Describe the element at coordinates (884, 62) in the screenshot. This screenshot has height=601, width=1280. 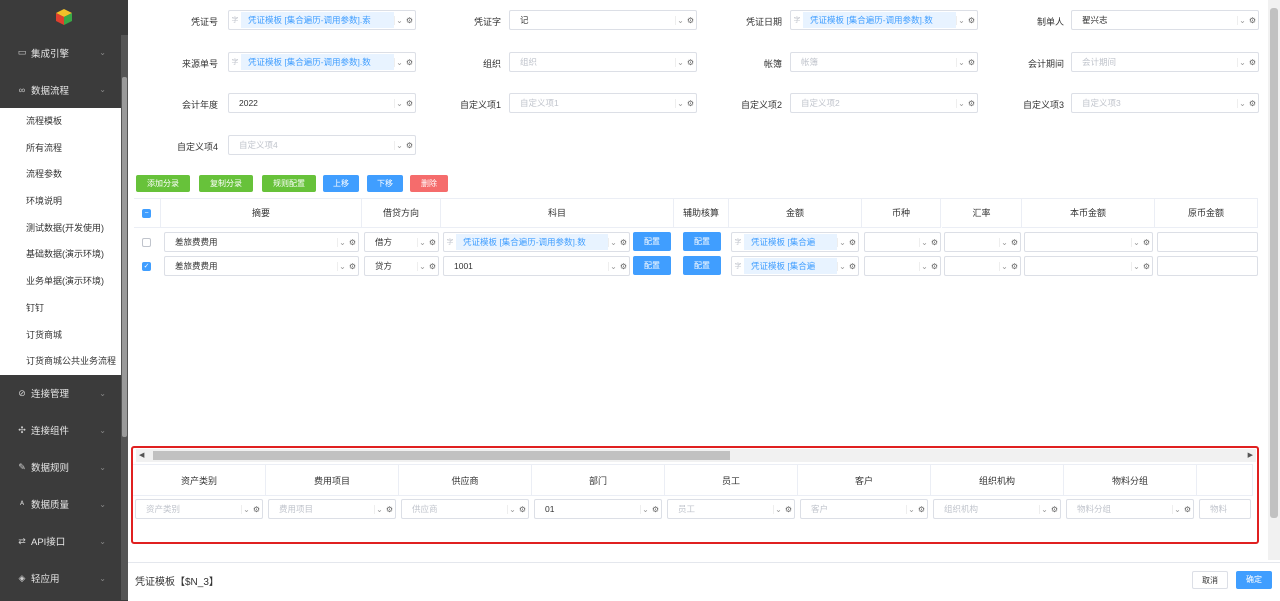
I see `form-field: 帐簿 ⌄ ⚙` at that location.